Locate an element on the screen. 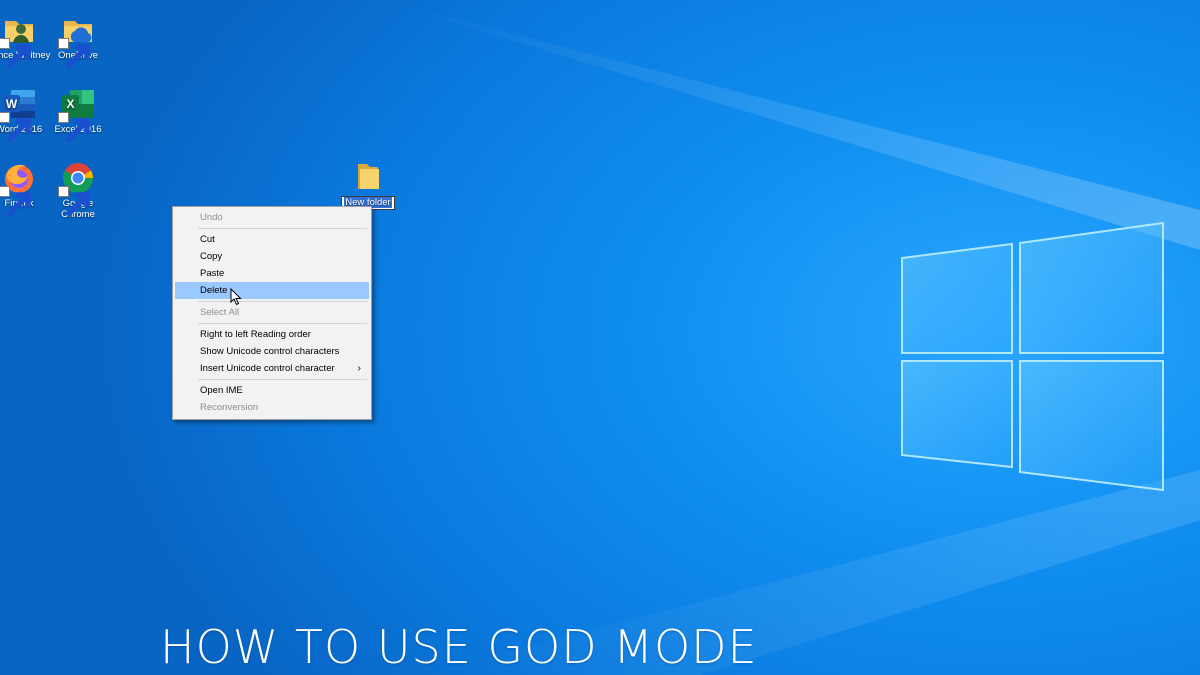  menu-item-show-unicode: Show Unicode control characters is located at coordinates (272, 351).